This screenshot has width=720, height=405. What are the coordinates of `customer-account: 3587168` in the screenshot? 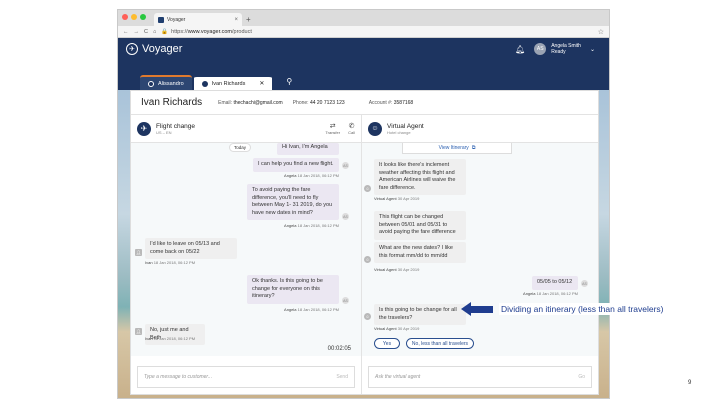 It's located at (403, 102).